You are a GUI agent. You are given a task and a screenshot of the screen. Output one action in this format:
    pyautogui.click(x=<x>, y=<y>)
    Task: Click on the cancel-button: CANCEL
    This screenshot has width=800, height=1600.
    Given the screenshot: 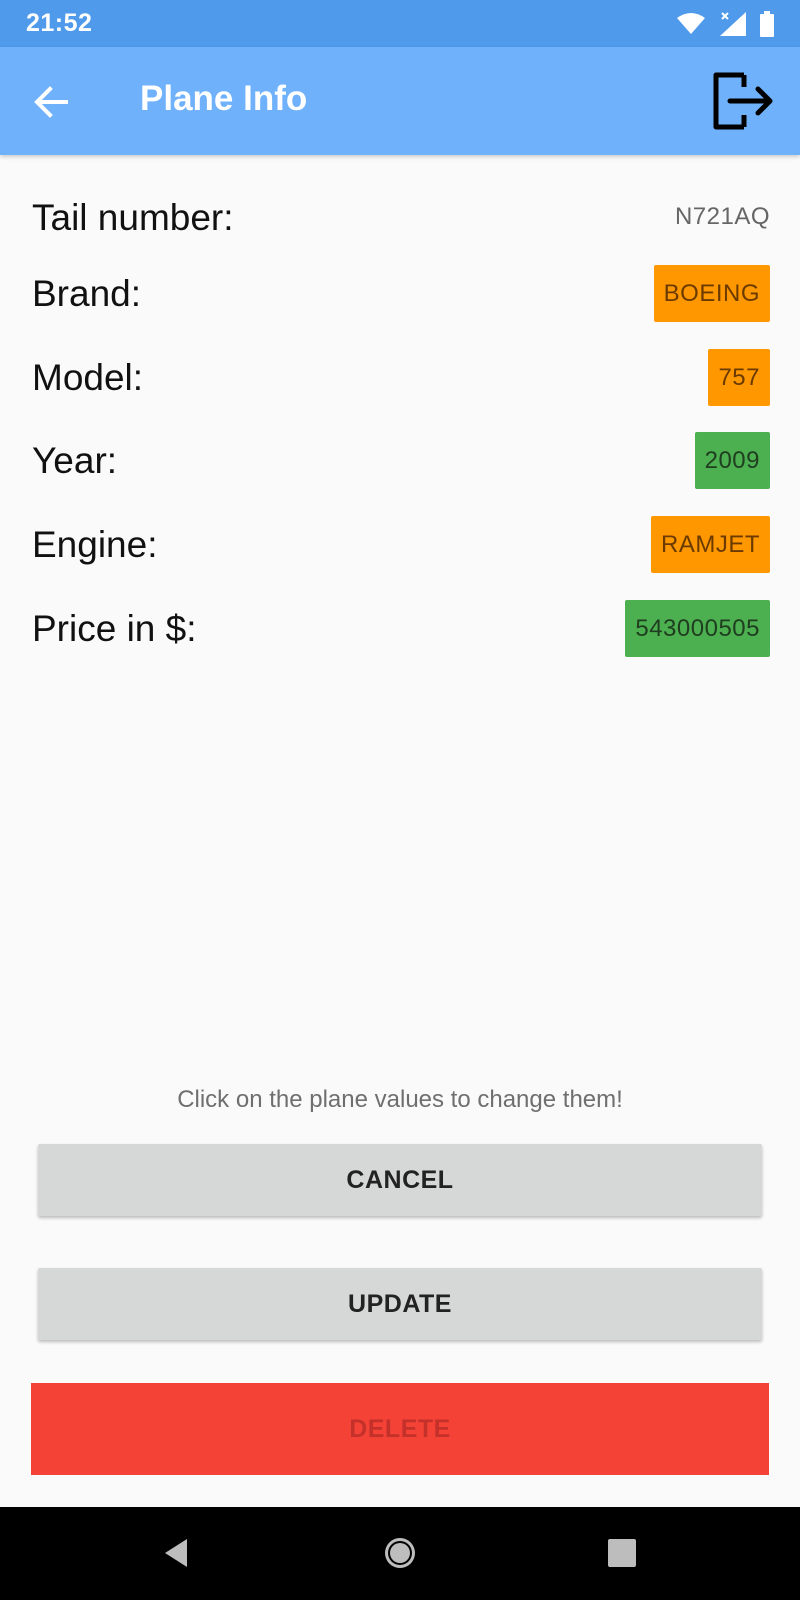 What is the action you would take?
    pyautogui.click(x=400, y=1180)
    